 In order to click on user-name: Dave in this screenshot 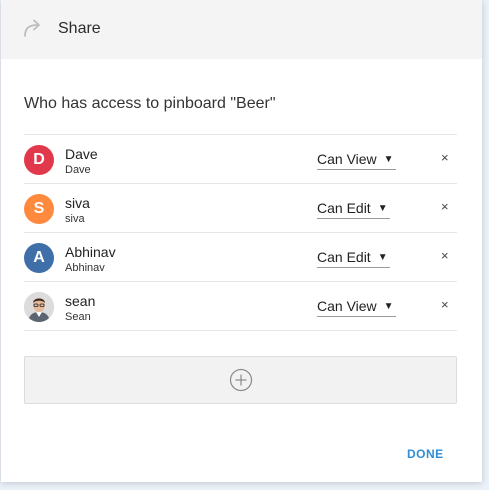, I will do `click(81, 154)`.